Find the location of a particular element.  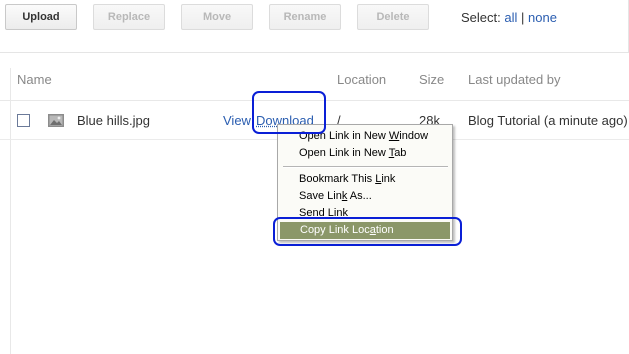

file-updated: Blog Tutorial (a minute ago) is located at coordinates (548, 120).